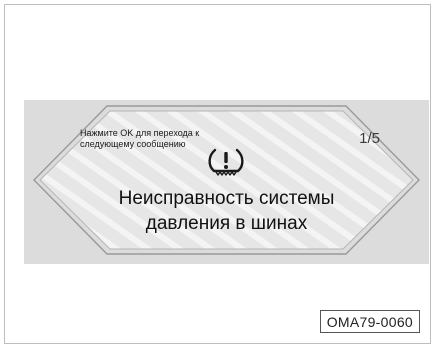  I want to click on message-line-1: Неисправность системы, so click(226, 198).